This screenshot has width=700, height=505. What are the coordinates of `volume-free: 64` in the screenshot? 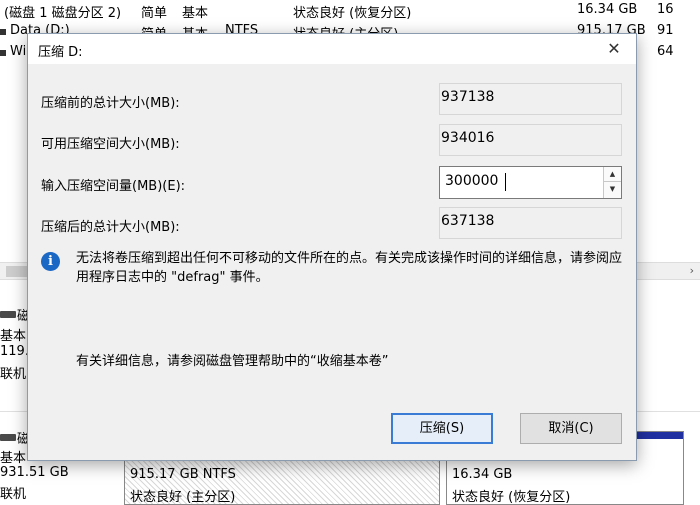 It's located at (665, 51).